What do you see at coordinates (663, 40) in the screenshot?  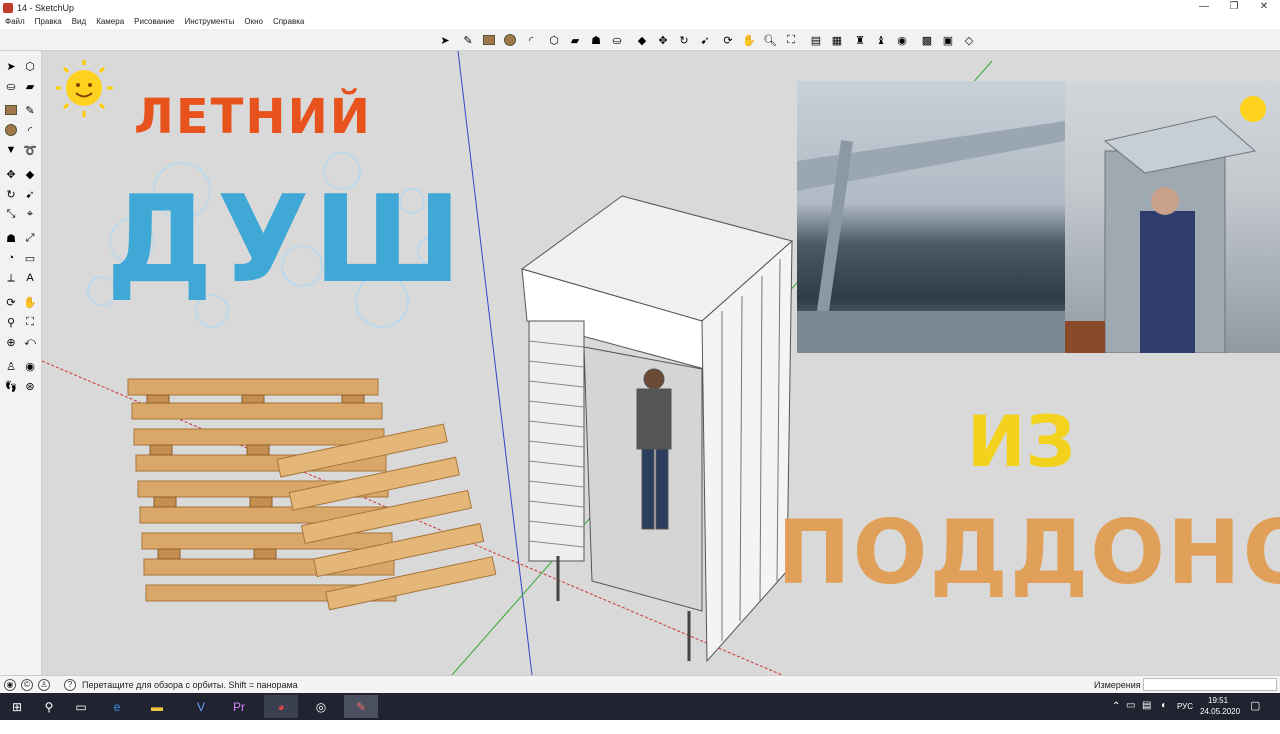 I see `move-tool-icon: ✥` at bounding box center [663, 40].